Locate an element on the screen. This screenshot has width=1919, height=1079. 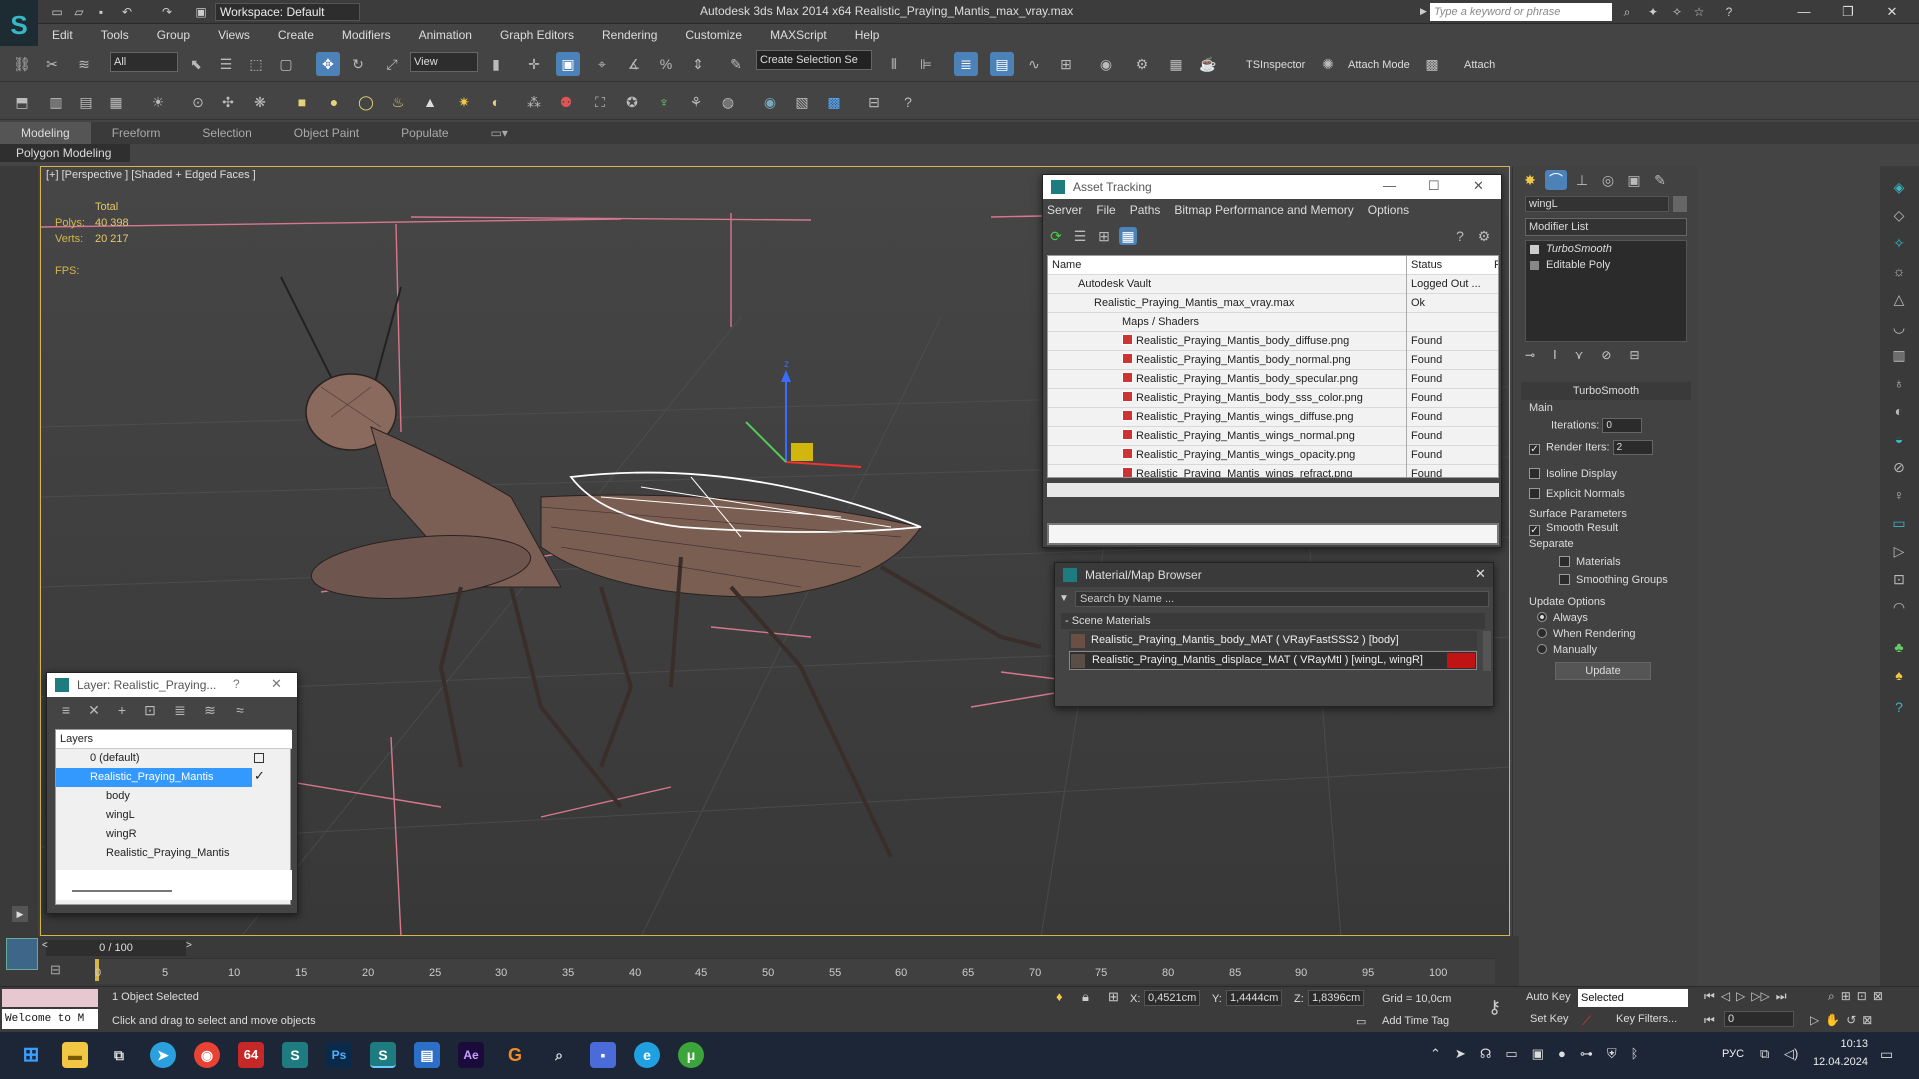
add-to-layer-icon: + is located at coordinates (122, 710).